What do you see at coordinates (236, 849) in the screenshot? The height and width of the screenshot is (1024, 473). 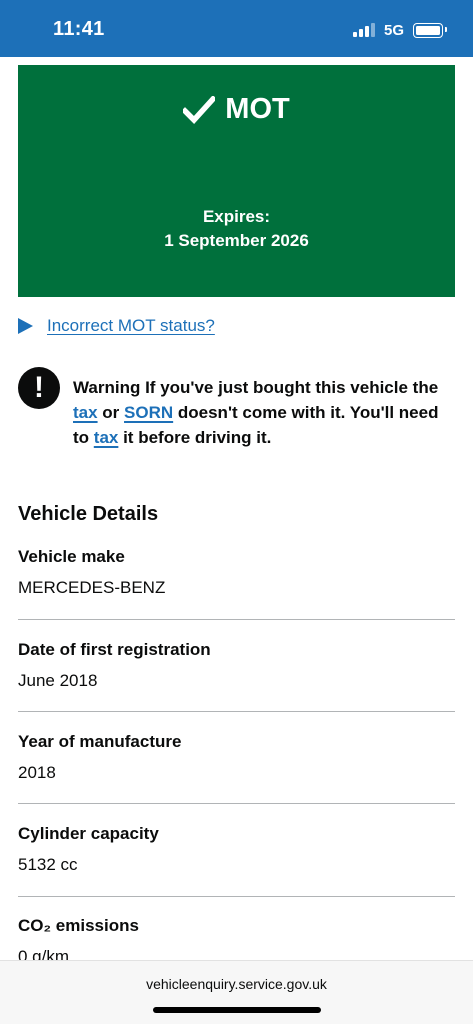 I see `detail-row-cylinder-capacity: Cylinder capacity 5132 cc` at bounding box center [236, 849].